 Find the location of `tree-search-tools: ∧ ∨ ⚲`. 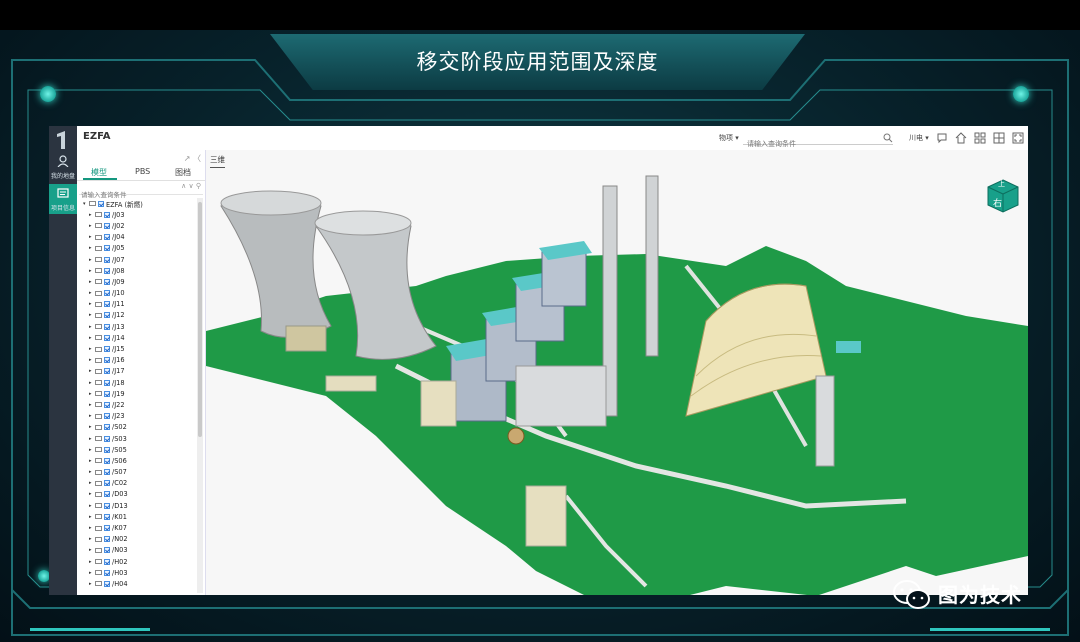

tree-search-tools: ∧ ∨ ⚲ is located at coordinates (191, 186).